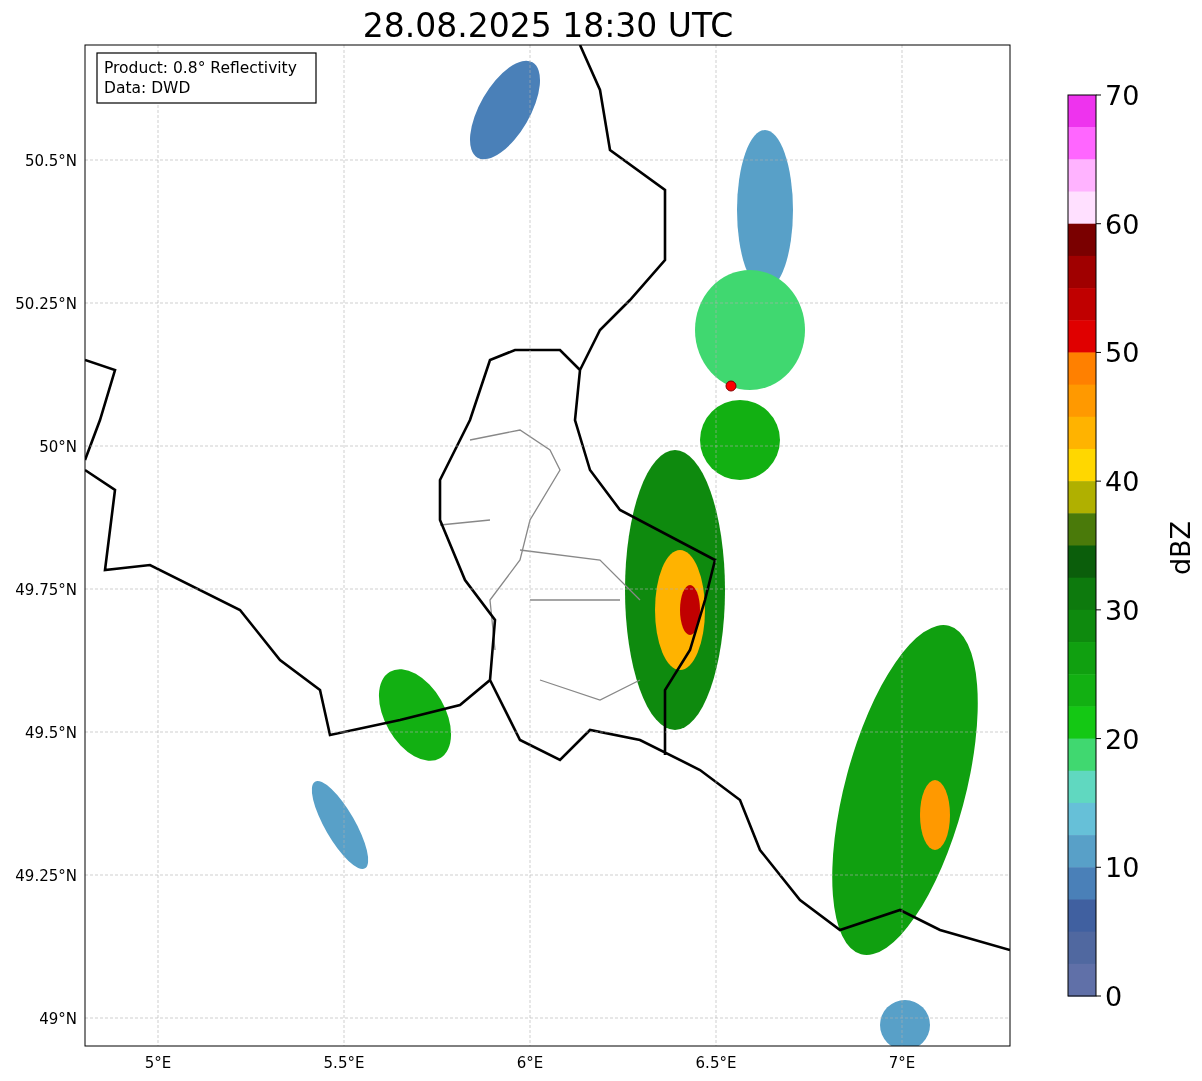  Describe the element at coordinates (1122, 610) in the screenshot. I see `colorbar-tick-label: 30` at that location.